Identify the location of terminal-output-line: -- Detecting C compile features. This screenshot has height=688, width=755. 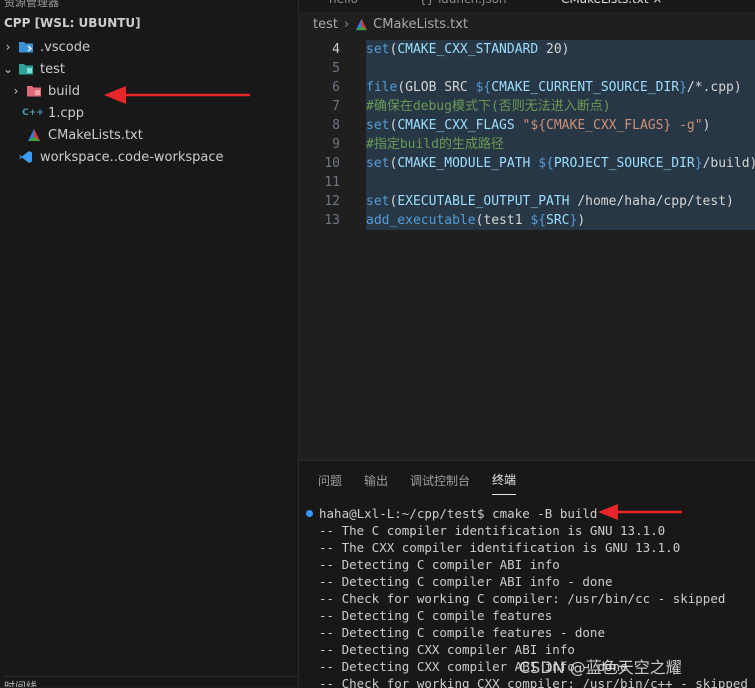
(436, 615).